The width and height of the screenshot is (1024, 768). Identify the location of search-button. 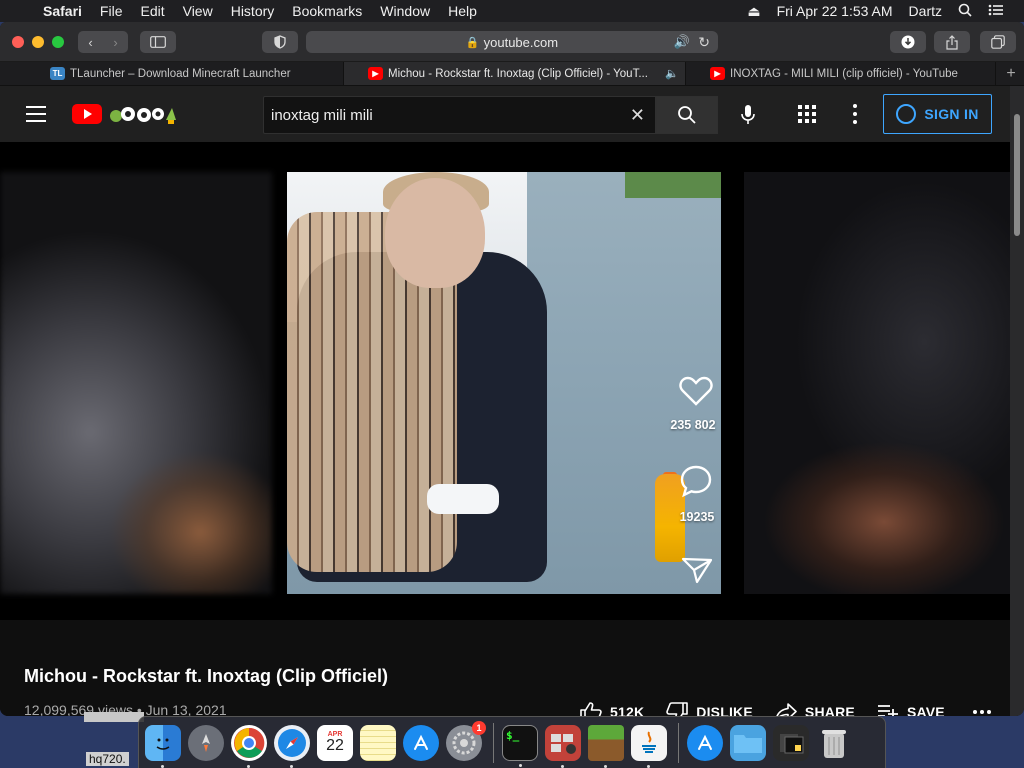
(687, 115).